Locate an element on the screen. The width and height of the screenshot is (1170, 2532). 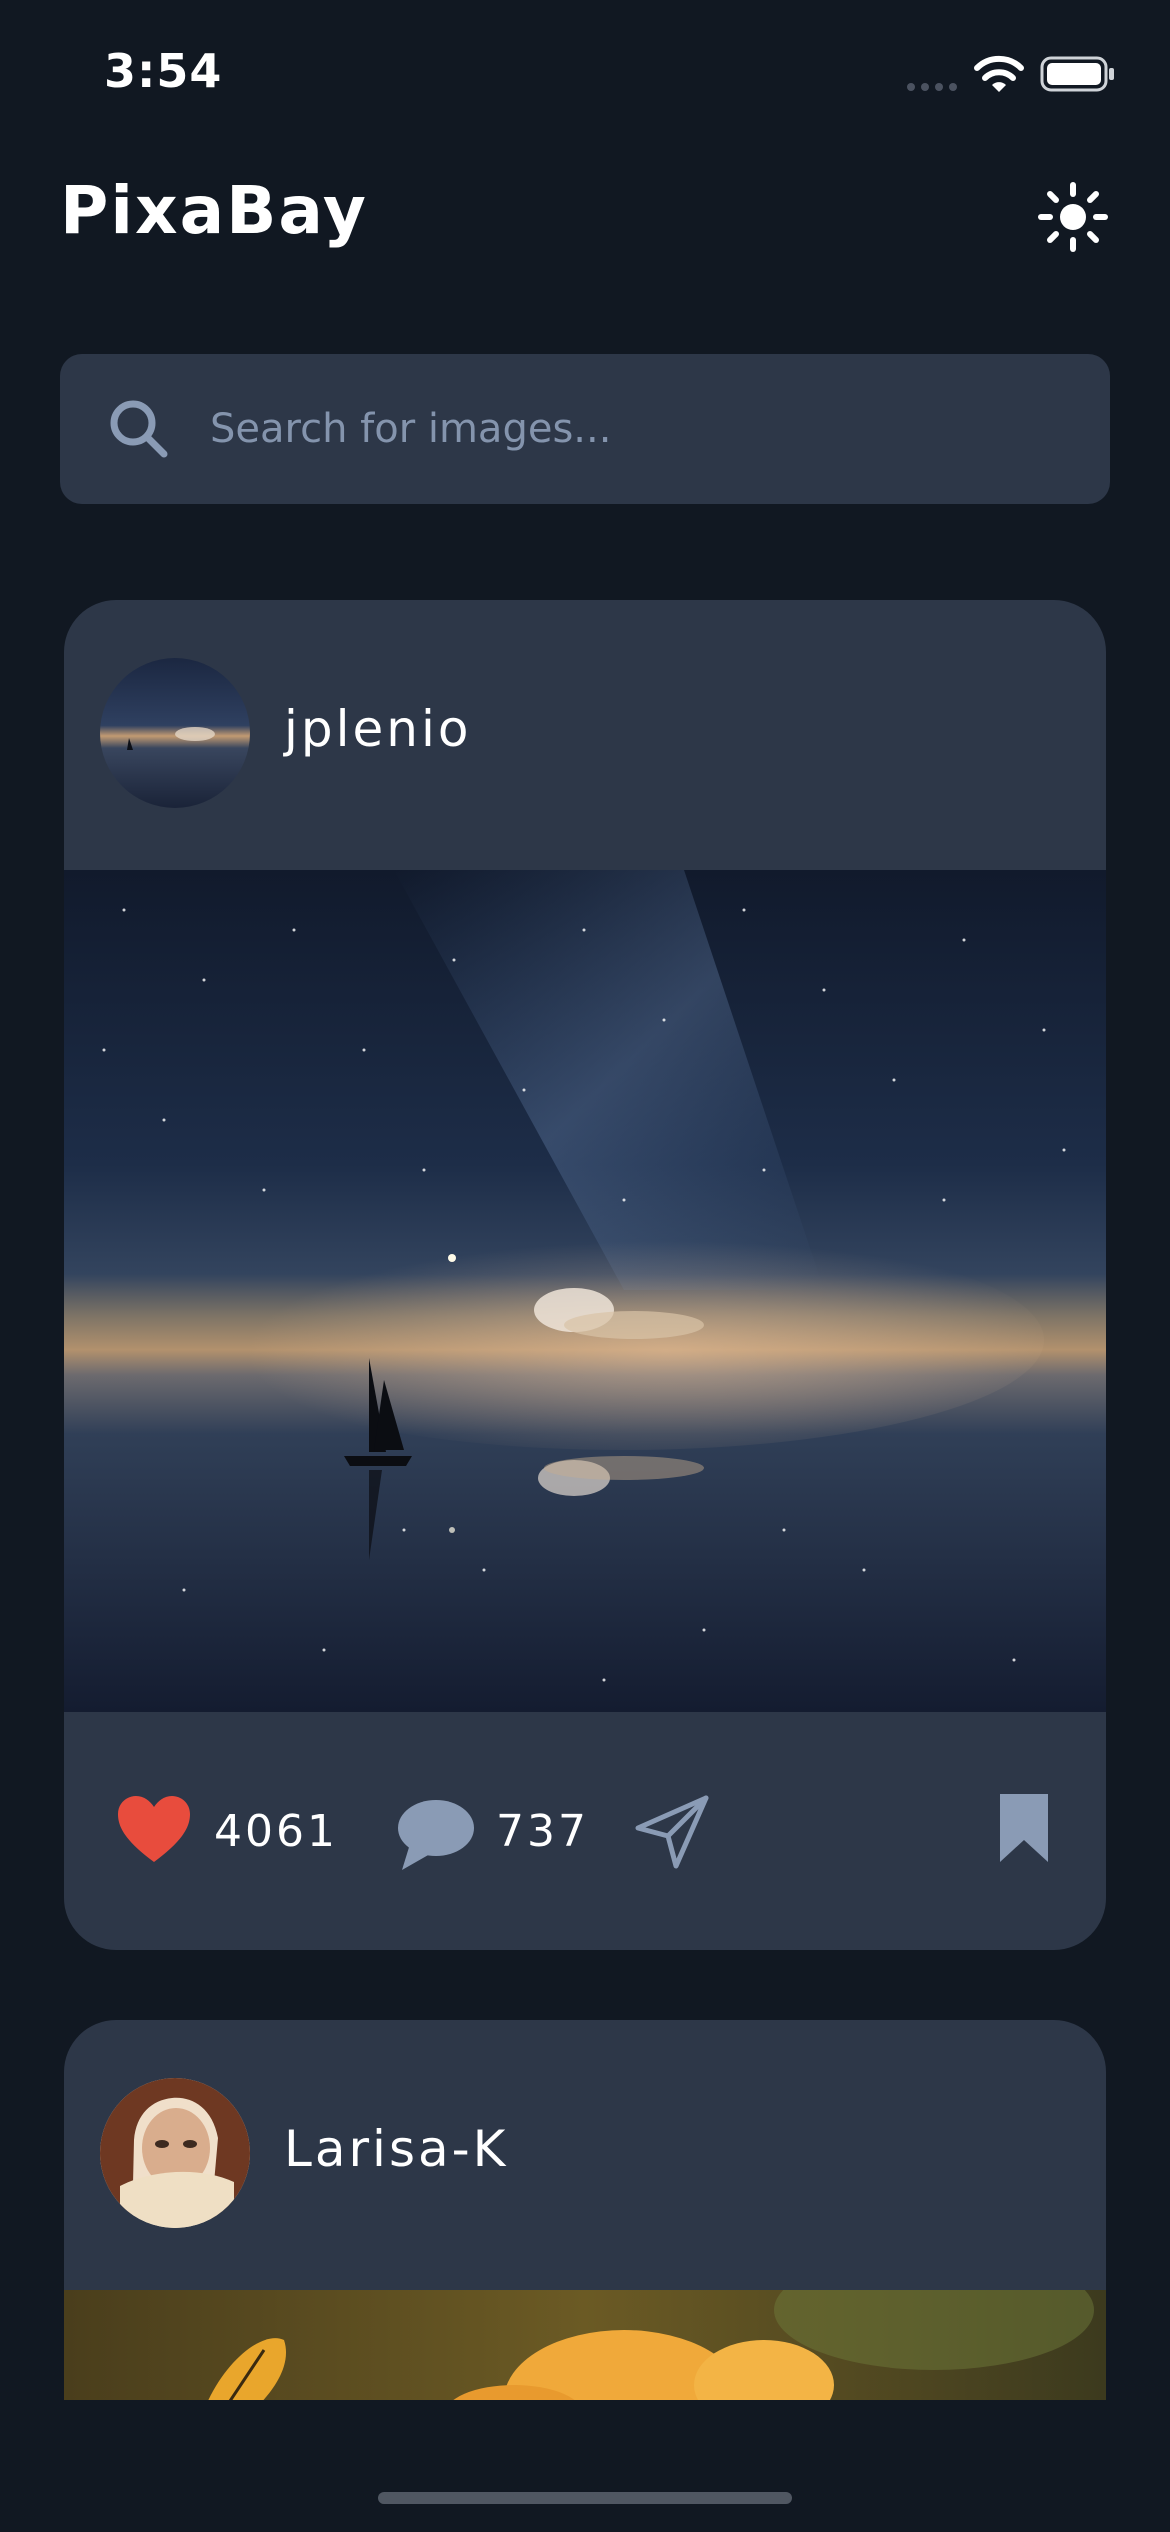
battery-icon is located at coordinates (1077, 74).